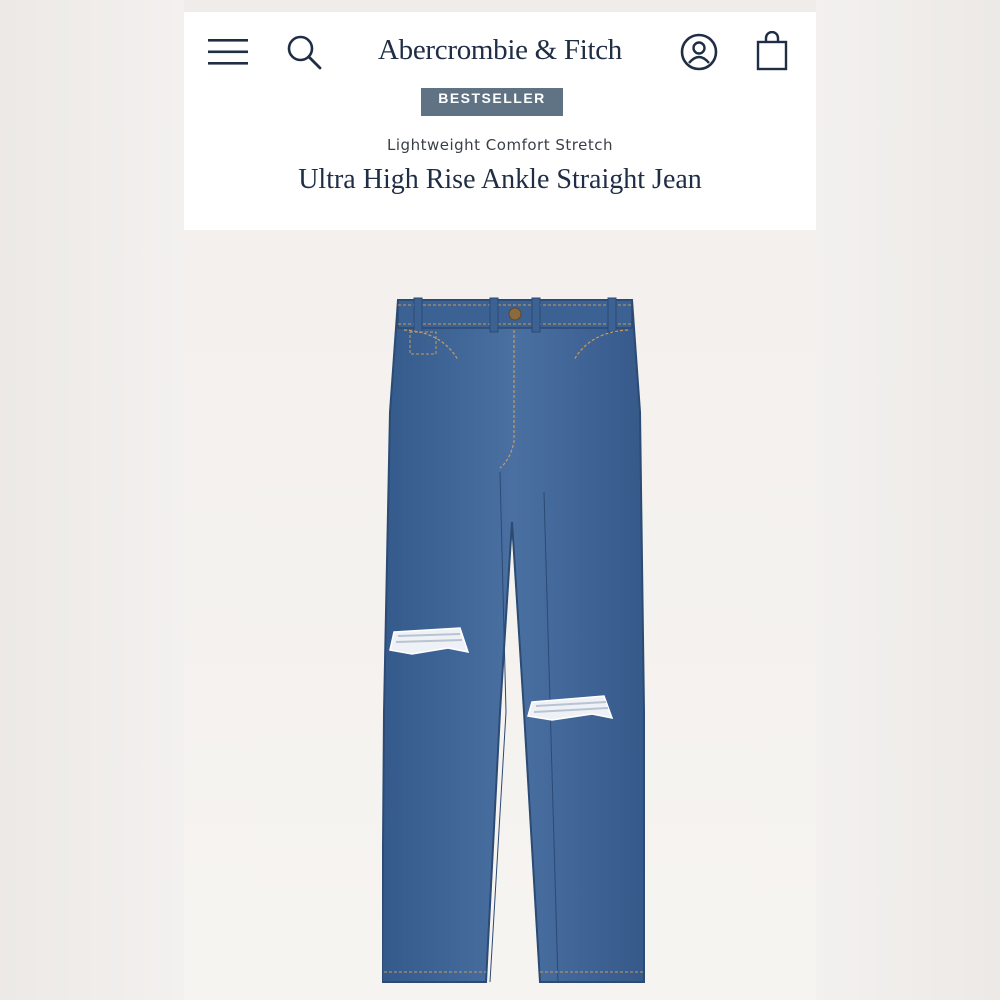 The height and width of the screenshot is (1000, 1000). Describe the element at coordinates (492, 102) in the screenshot. I see `bestseller-badge: BESTSELLER` at that location.